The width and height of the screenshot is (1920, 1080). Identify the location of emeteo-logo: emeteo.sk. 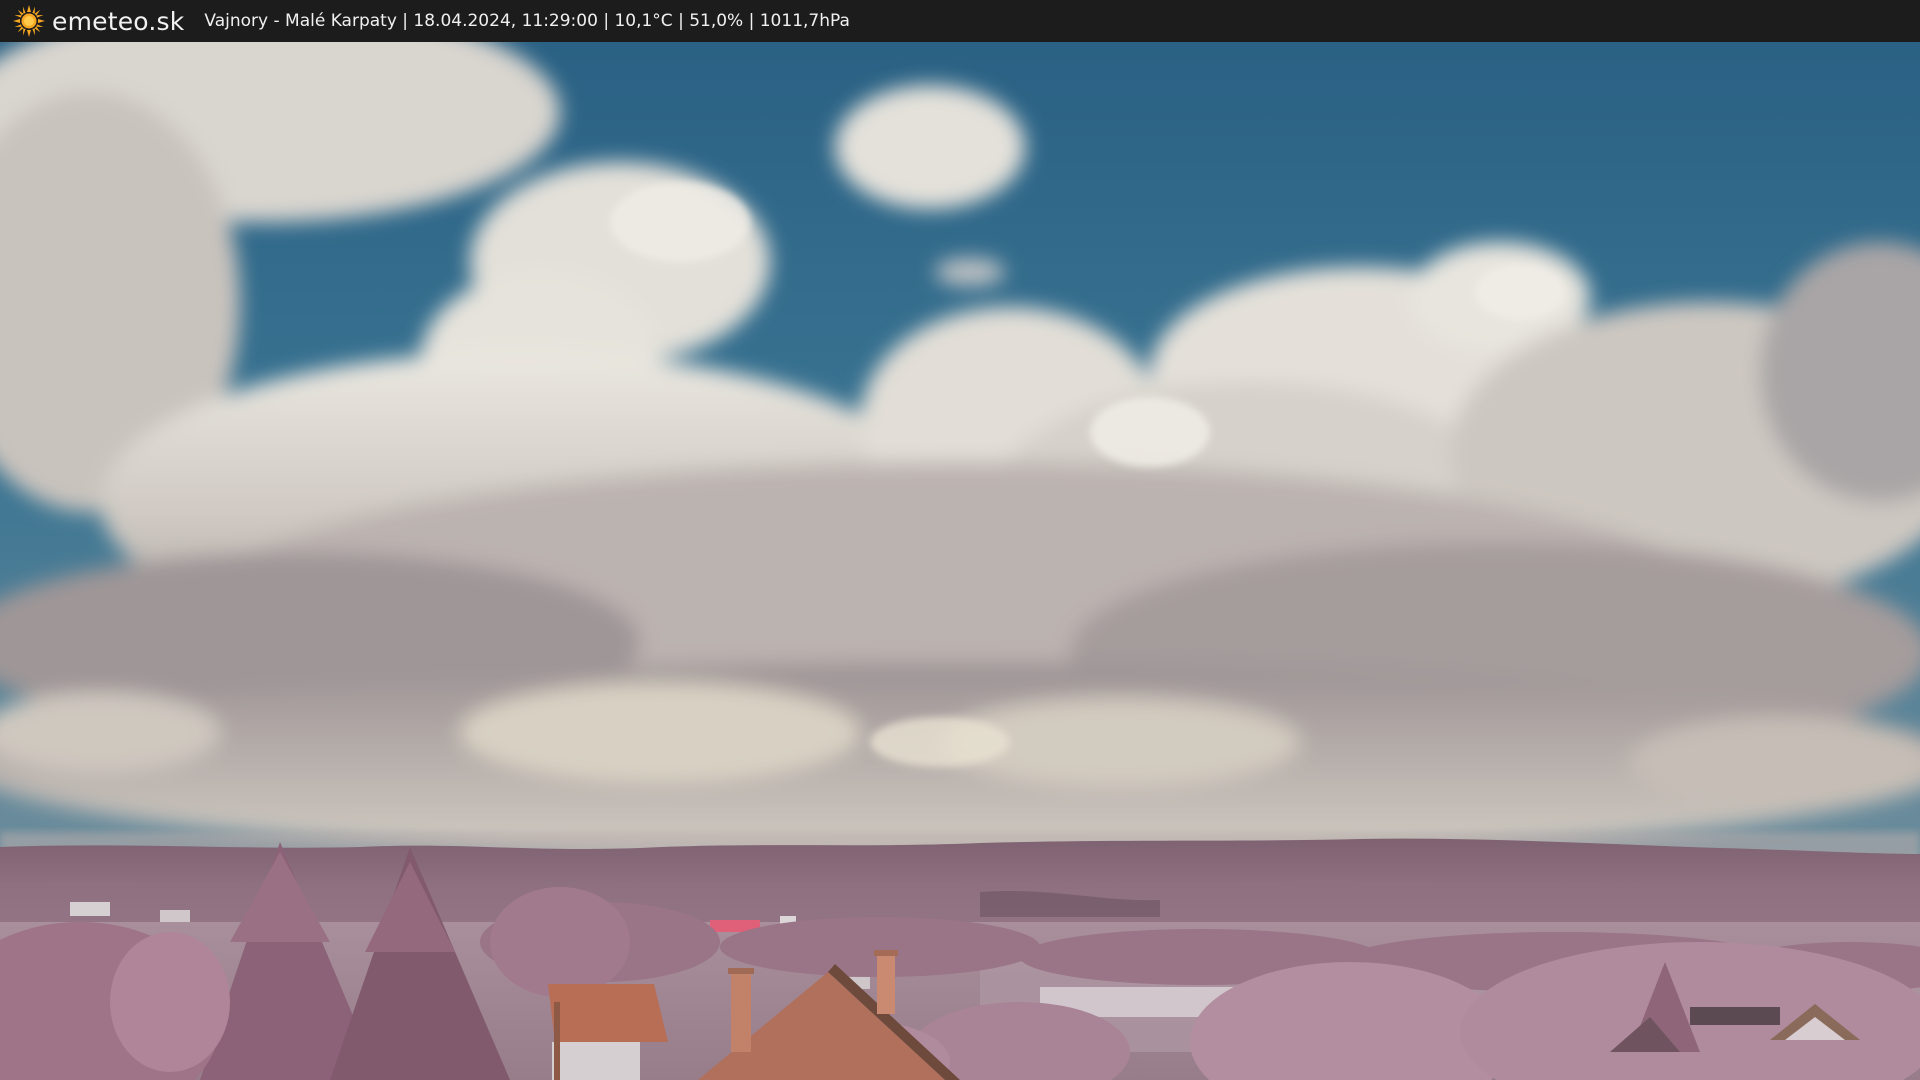
(98, 21).